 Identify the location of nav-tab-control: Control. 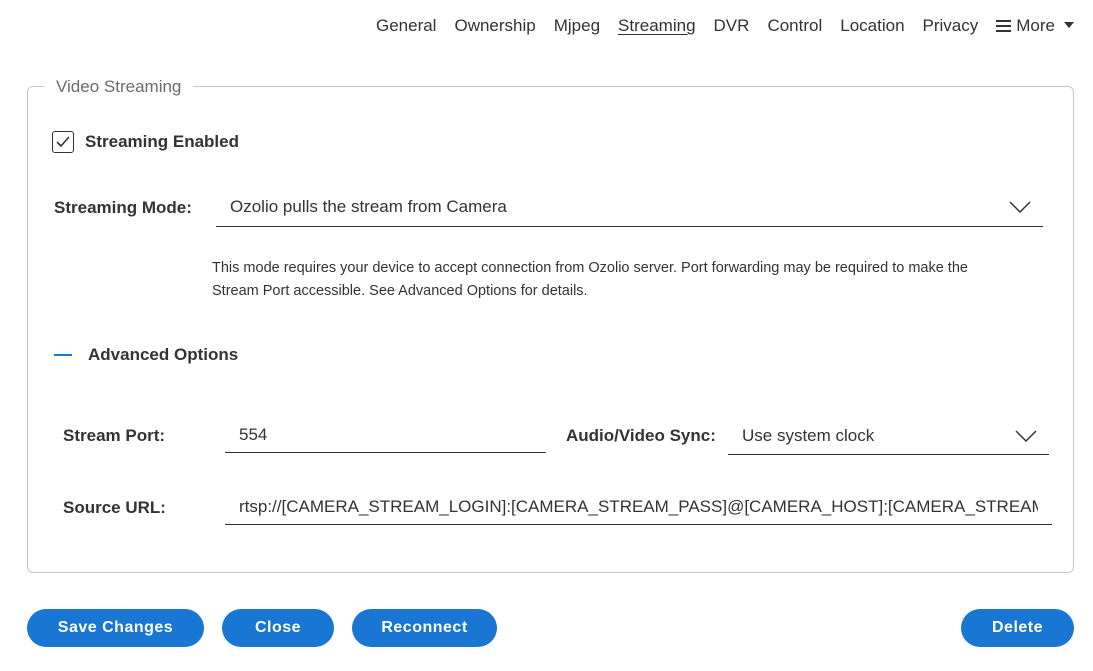
(794, 26).